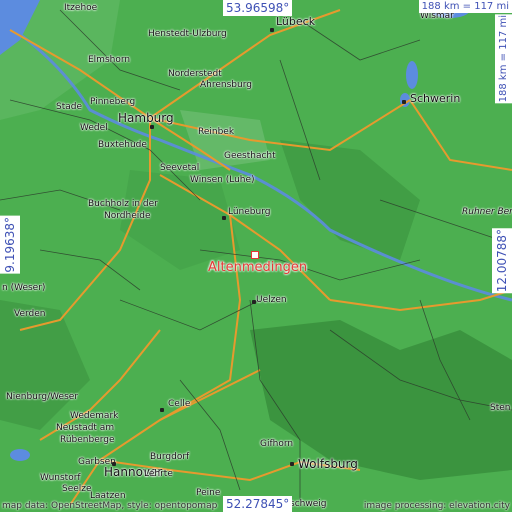  I want to click on city-label: Elmshorn, so click(109, 60).